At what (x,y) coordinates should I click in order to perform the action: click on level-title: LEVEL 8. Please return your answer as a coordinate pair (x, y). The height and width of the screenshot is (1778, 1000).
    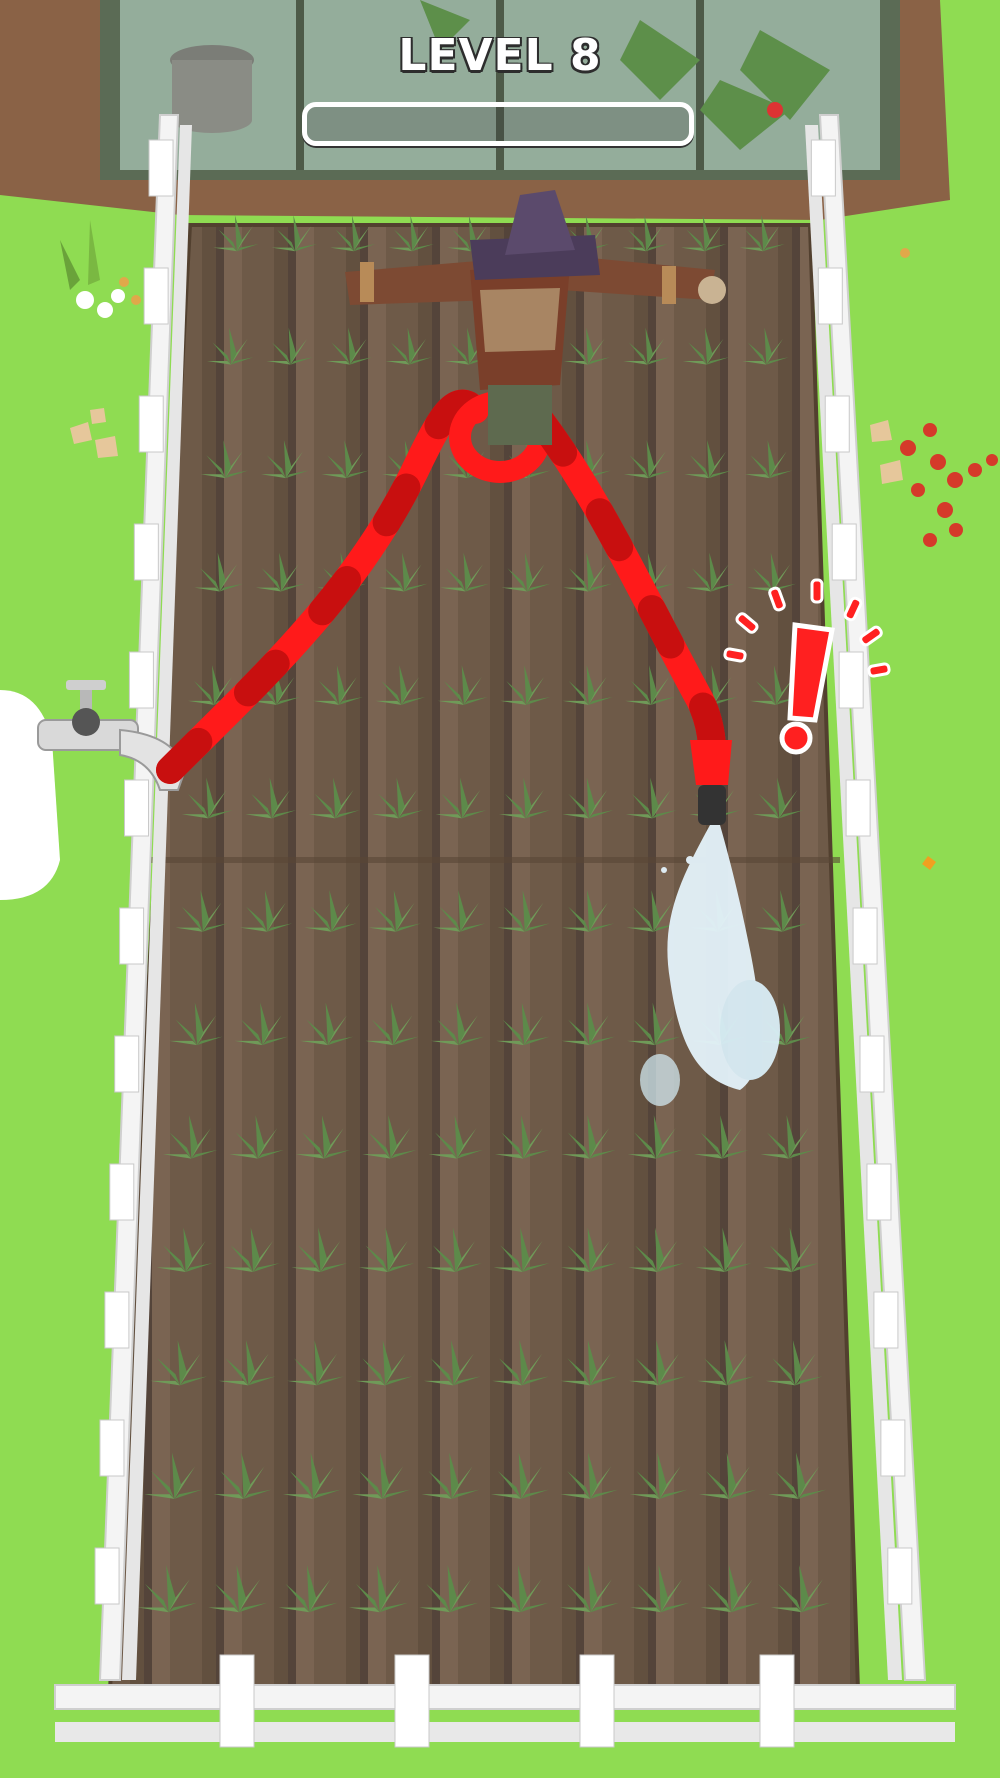
    Looking at the image, I should click on (500, 55).